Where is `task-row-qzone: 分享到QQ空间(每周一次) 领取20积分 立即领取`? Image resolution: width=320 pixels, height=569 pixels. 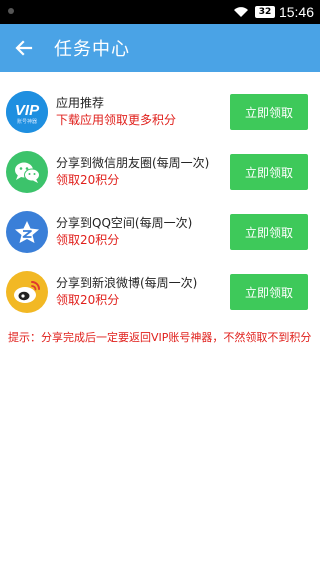
task-row-qzone: 分享到QQ空间(每周一次) 领取20积分 立即领取 is located at coordinates (160, 232).